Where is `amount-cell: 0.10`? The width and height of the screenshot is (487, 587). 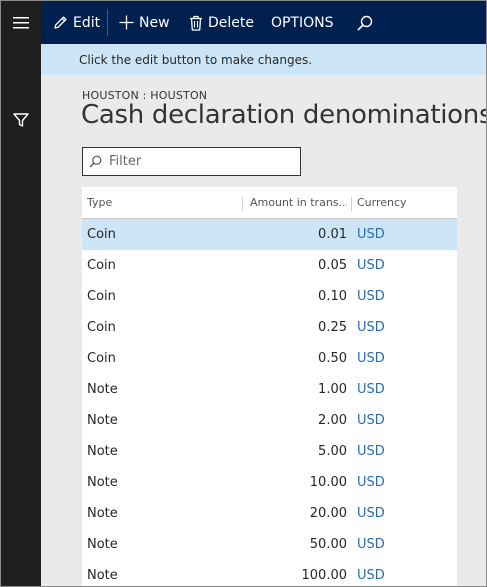
amount-cell: 0.10 is located at coordinates (332, 296).